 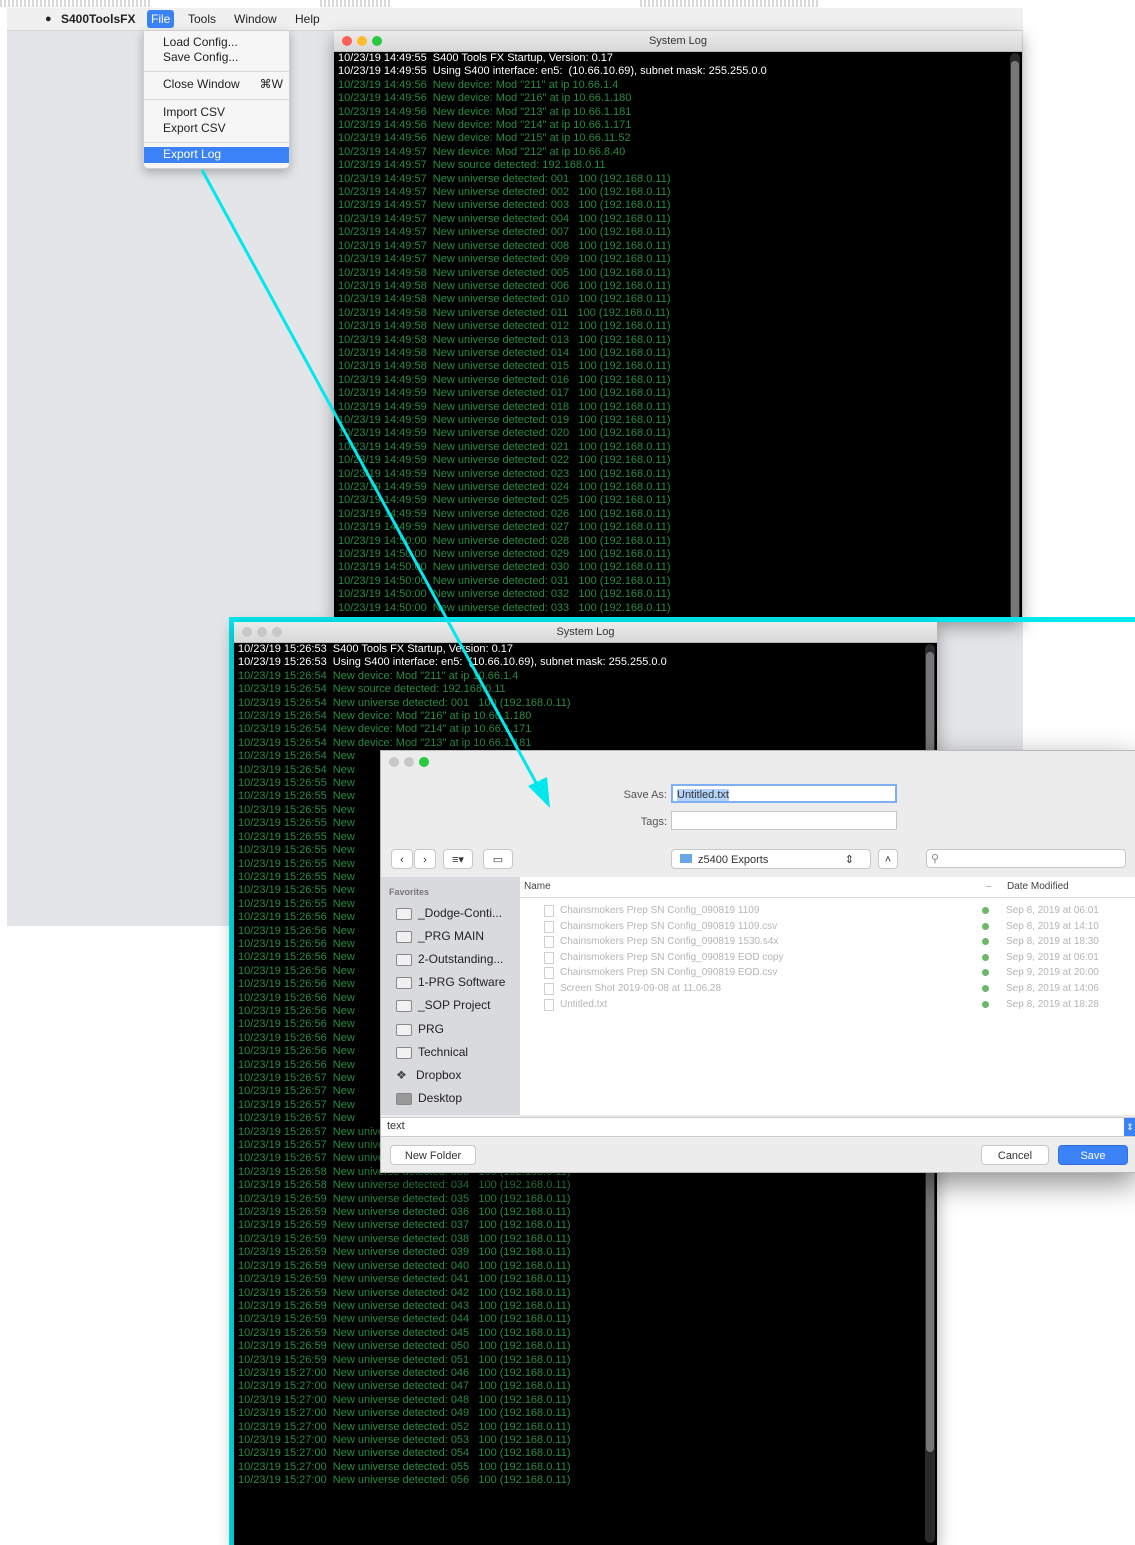 I want to click on menu-window: Window, so click(x=255, y=19).